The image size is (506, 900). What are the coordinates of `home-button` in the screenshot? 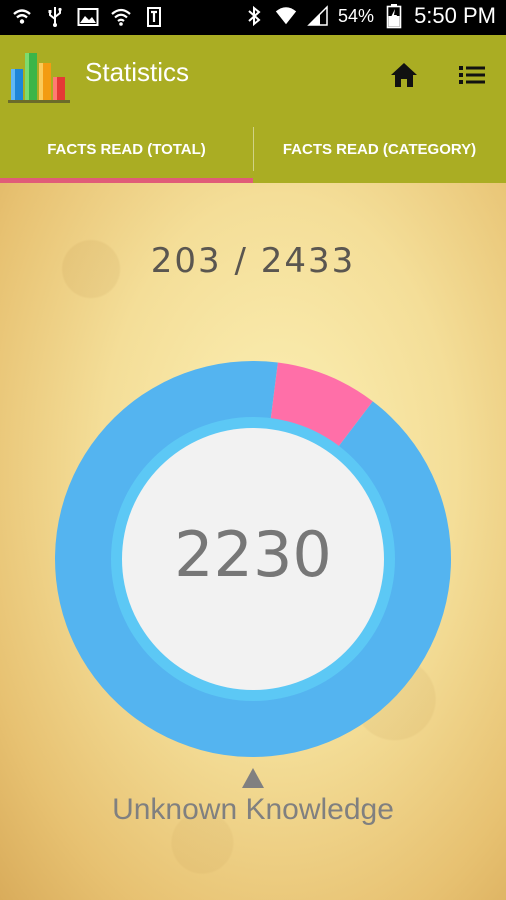 It's located at (404, 75).